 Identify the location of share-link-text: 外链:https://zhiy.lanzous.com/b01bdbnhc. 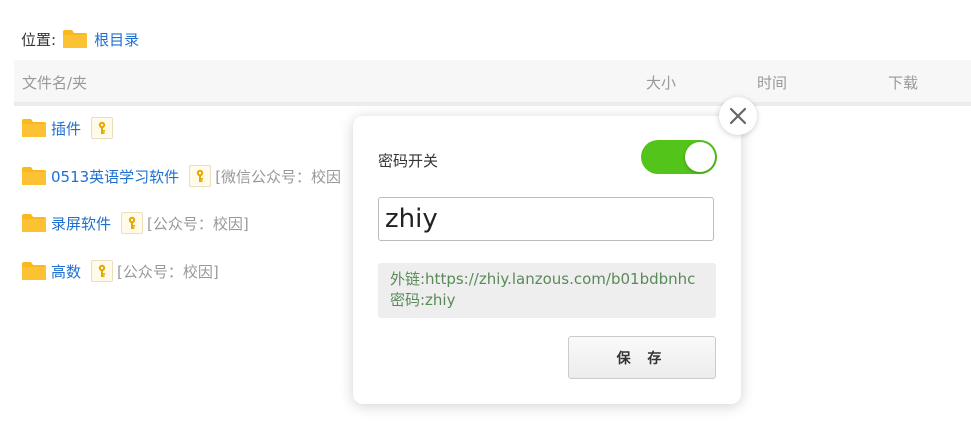
(543, 279).